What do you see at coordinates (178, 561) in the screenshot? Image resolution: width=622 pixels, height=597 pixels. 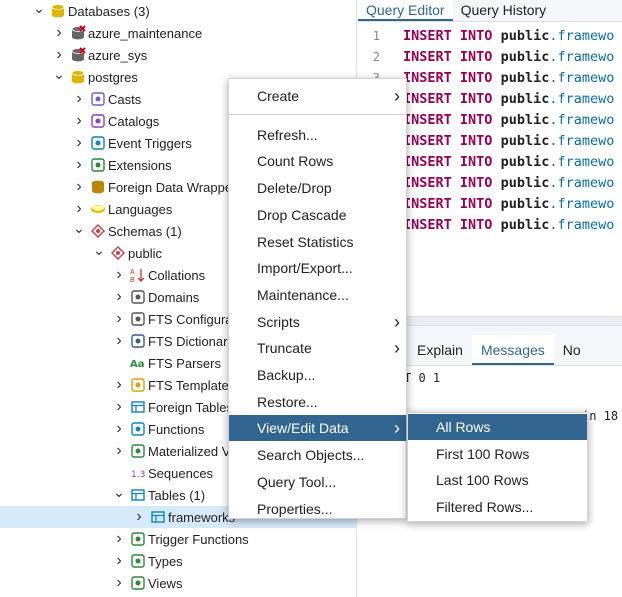 I see `tree-node: › Types` at bounding box center [178, 561].